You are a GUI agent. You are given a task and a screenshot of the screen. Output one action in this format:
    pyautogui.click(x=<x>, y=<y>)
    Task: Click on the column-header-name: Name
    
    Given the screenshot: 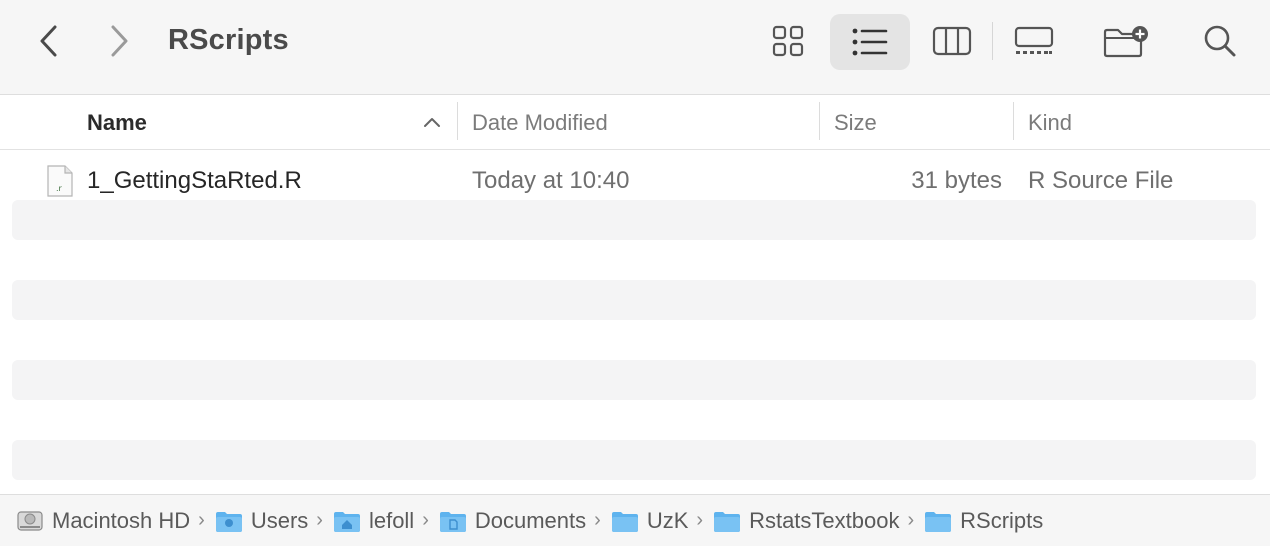 What is the action you would take?
    pyautogui.click(x=117, y=123)
    